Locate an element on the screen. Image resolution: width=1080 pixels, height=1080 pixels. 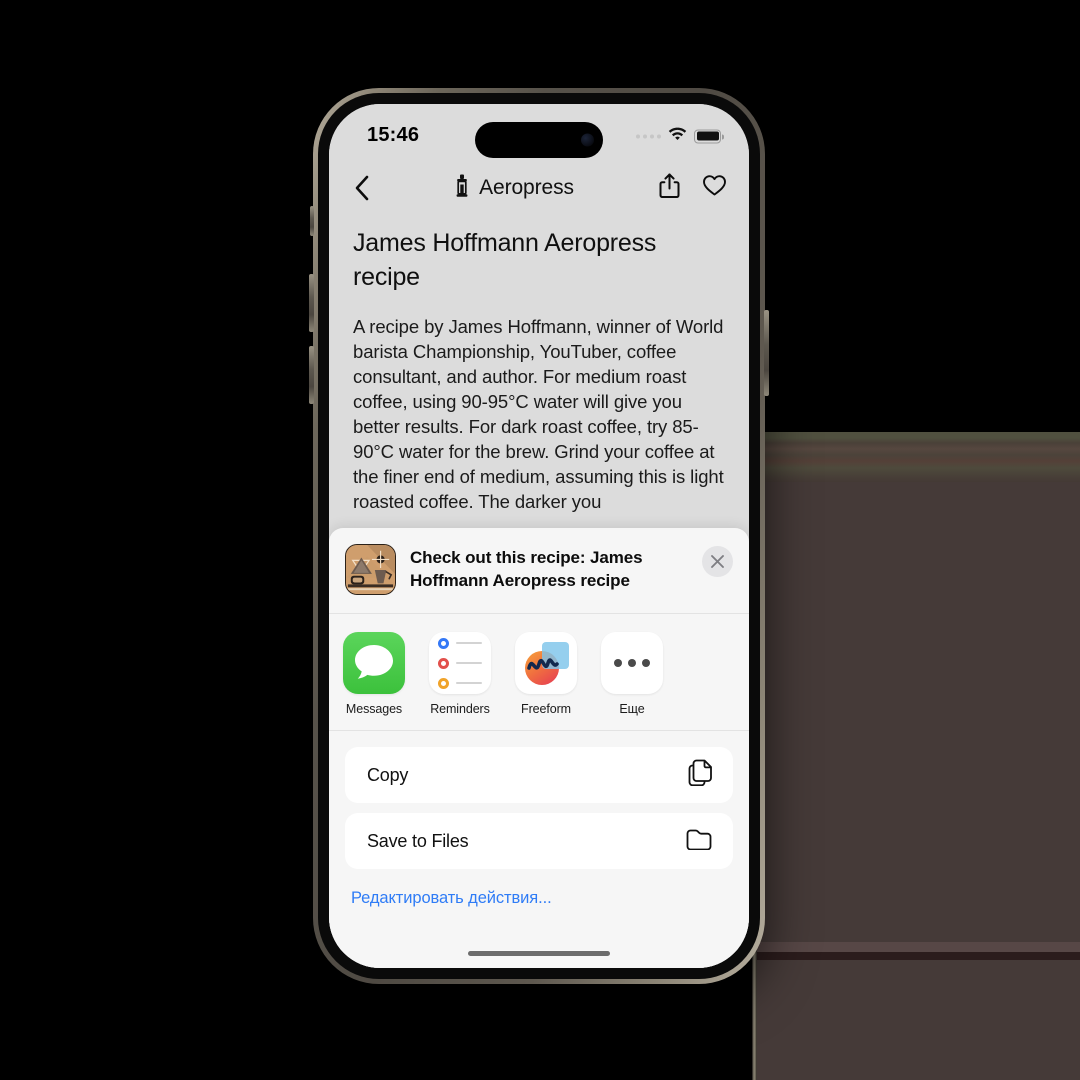
status-bar-time: 15:46 is located at coordinates (393, 134).